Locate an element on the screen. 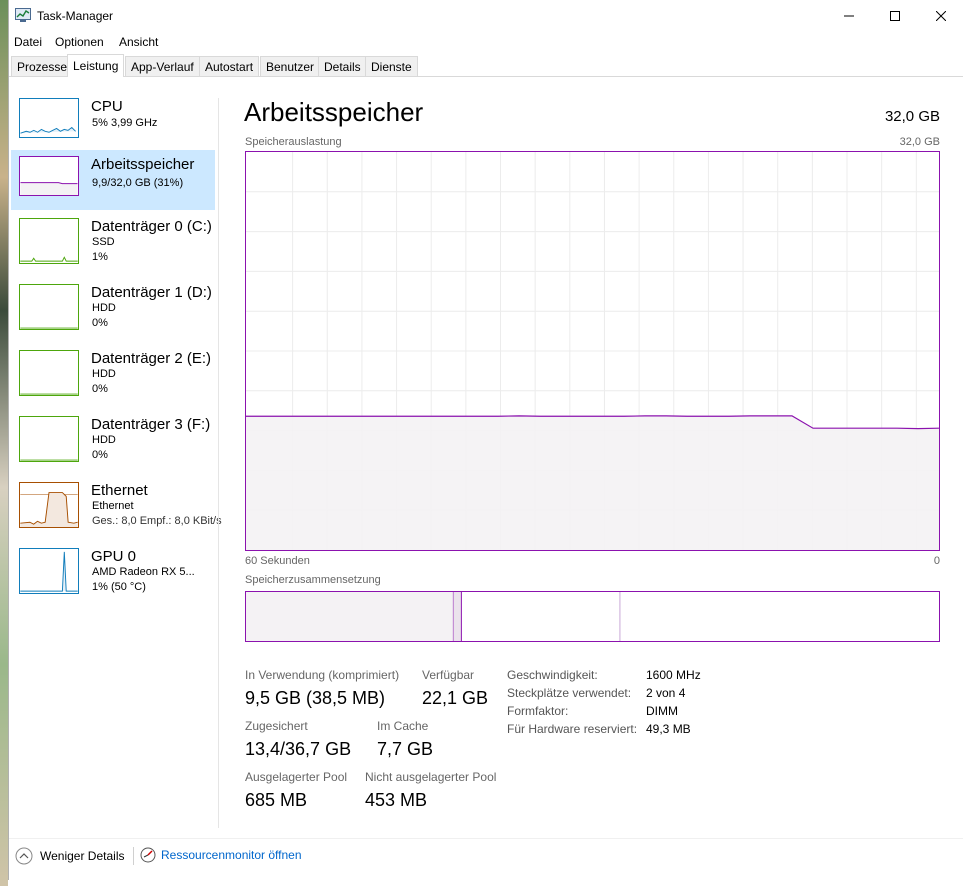 This screenshot has width=963, height=886. sidebar-divider is located at coordinates (218, 463).